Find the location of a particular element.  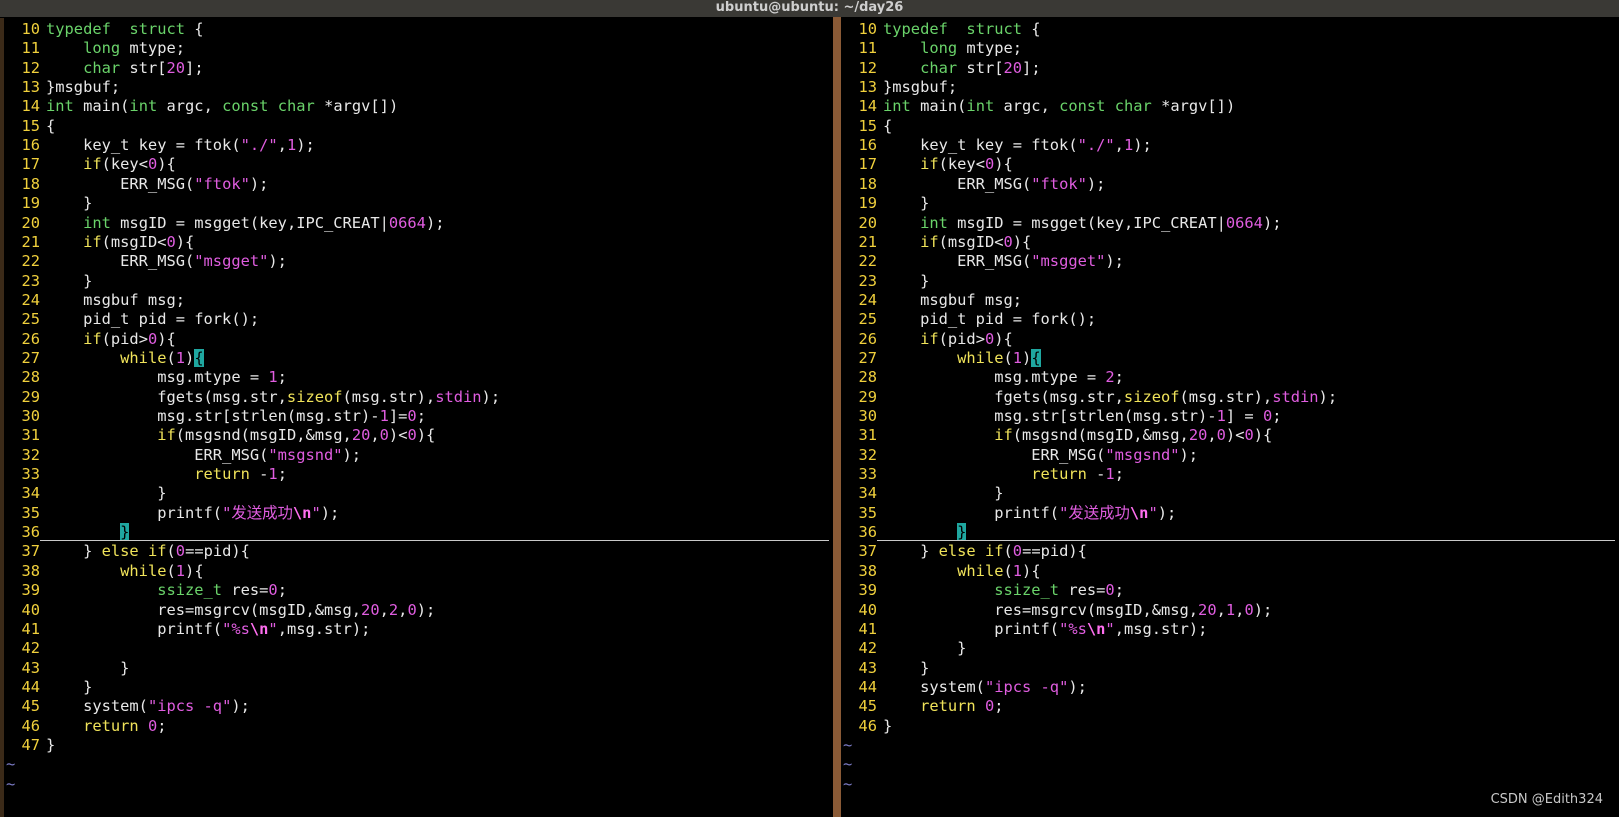

code-line: 42 } is located at coordinates (903, 648).